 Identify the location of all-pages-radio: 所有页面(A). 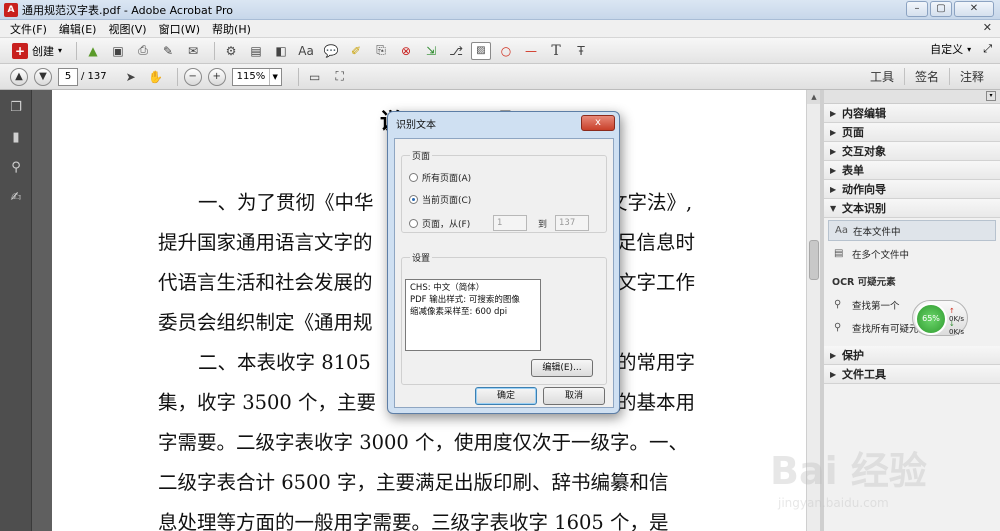
(440, 177).